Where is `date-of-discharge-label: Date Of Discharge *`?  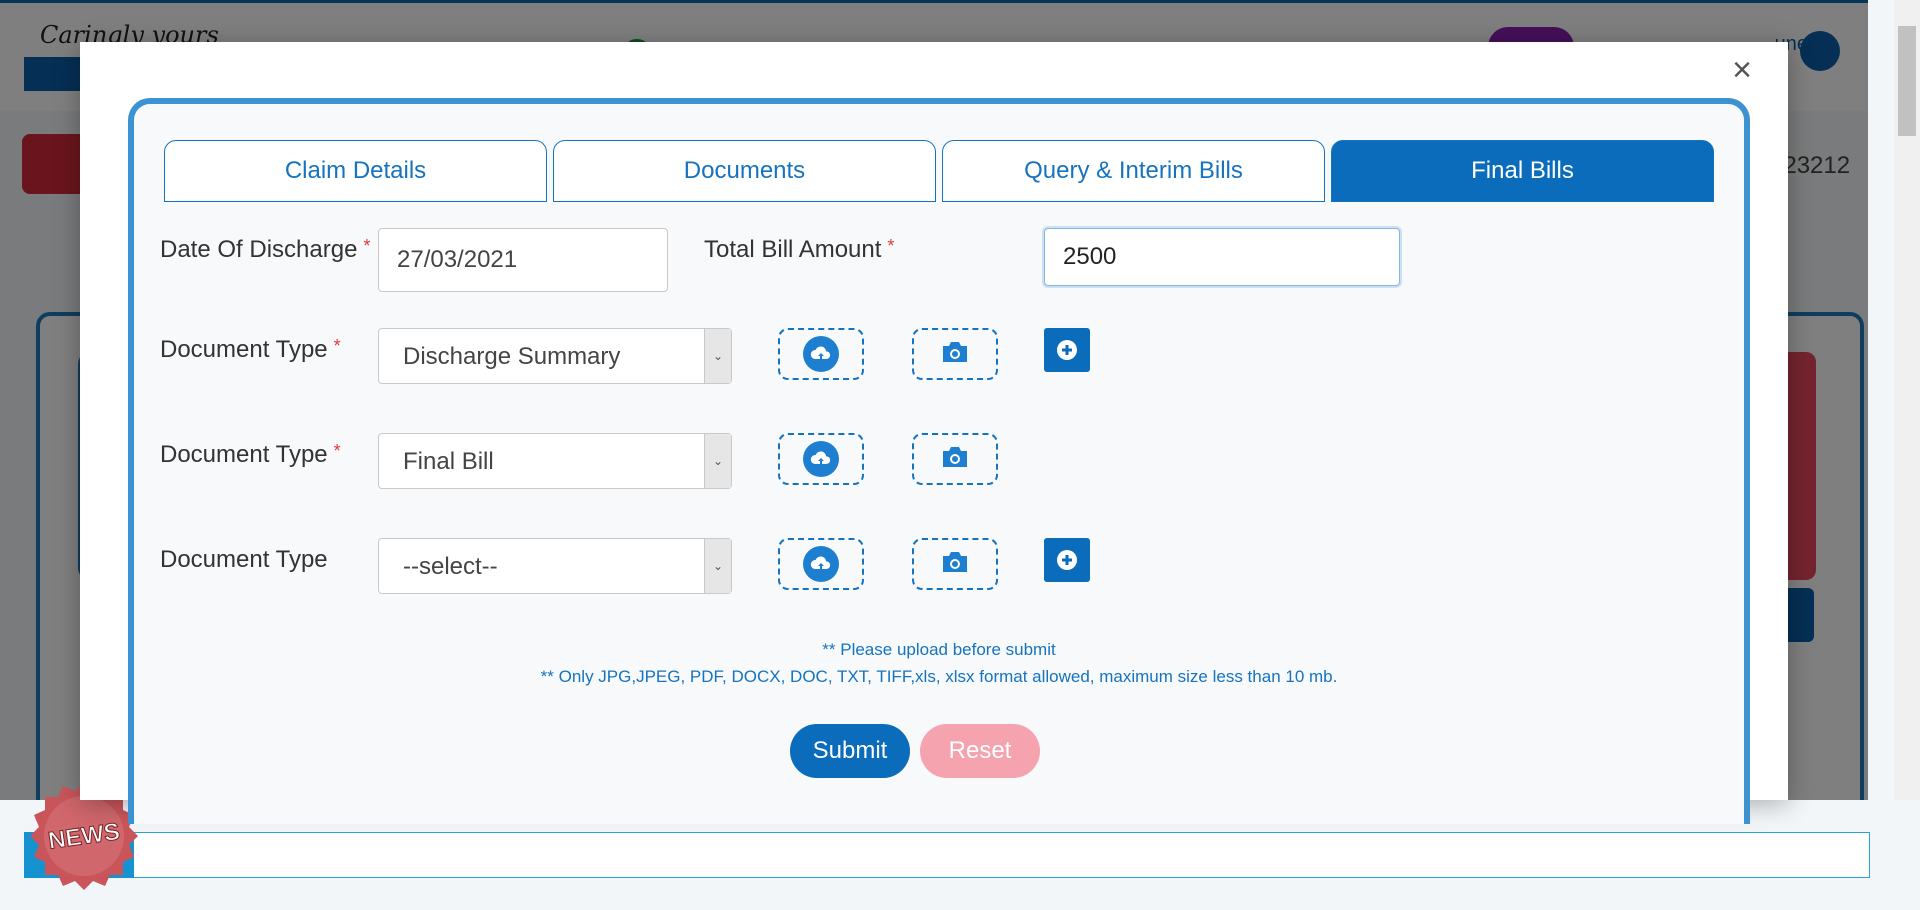
date-of-discharge-label: Date Of Discharge * is located at coordinates (265, 250).